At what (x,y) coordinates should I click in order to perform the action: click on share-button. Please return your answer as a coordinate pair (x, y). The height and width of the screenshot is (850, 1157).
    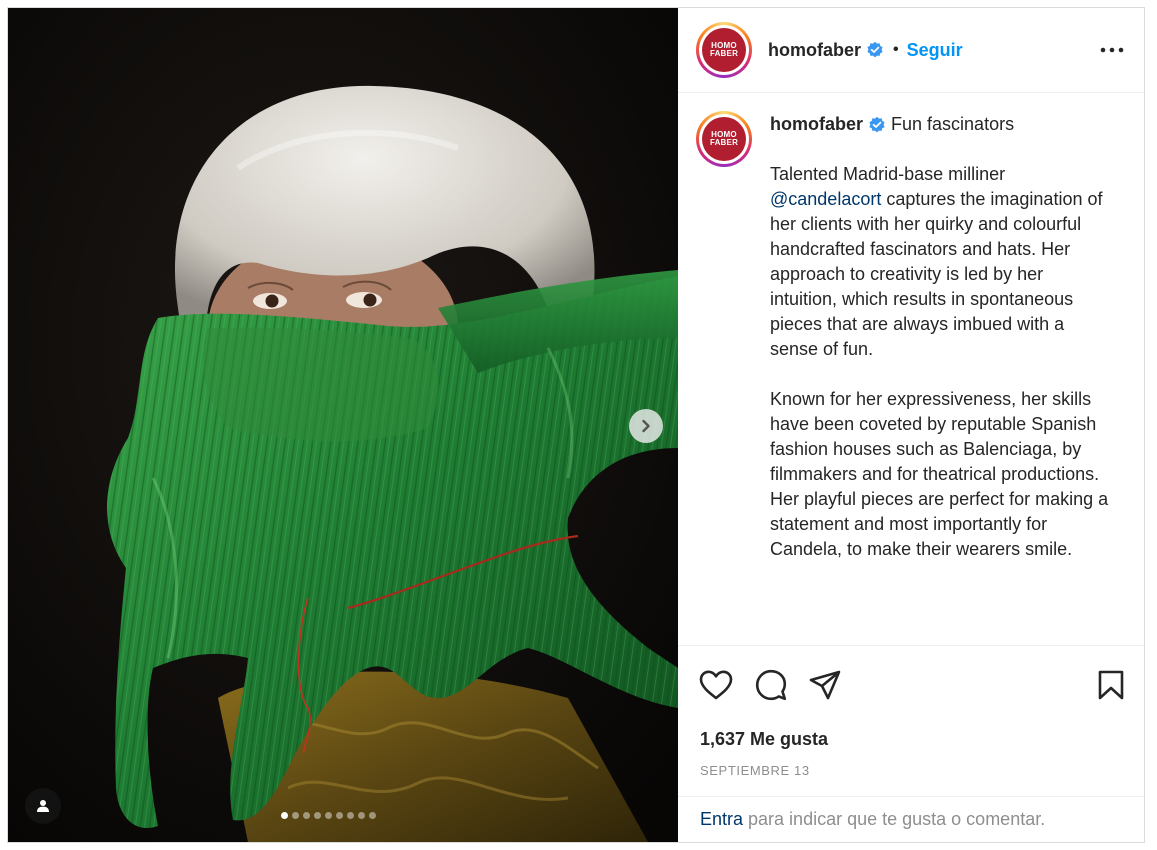
    Looking at the image, I should click on (825, 685).